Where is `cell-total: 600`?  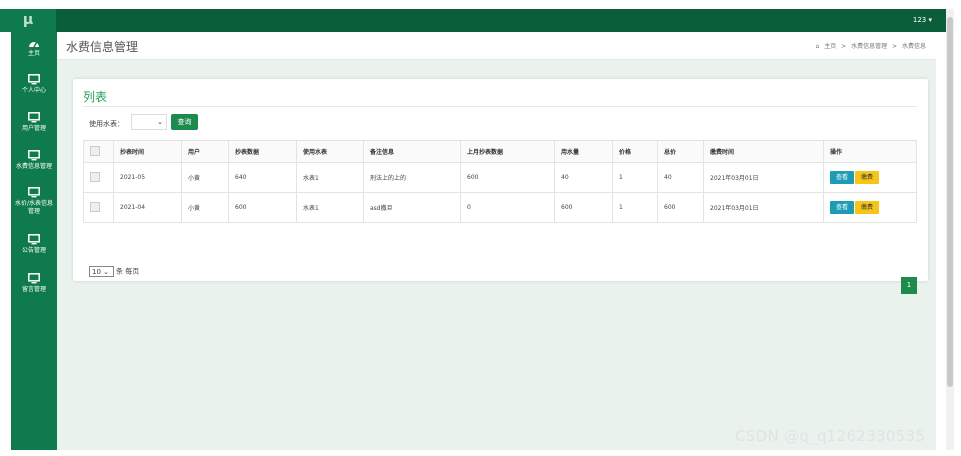 cell-total: 600 is located at coordinates (680, 207).